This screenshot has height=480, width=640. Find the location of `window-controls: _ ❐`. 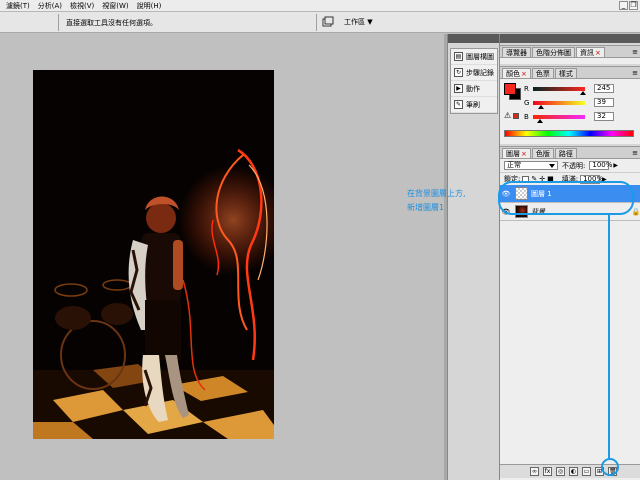

window-controls: _ ❐ is located at coordinates (628, 5).